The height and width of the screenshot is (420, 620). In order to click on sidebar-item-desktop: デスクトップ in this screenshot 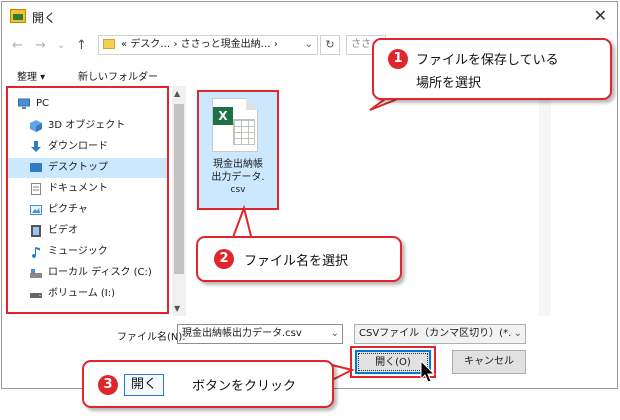, I will do `click(87, 168)`.